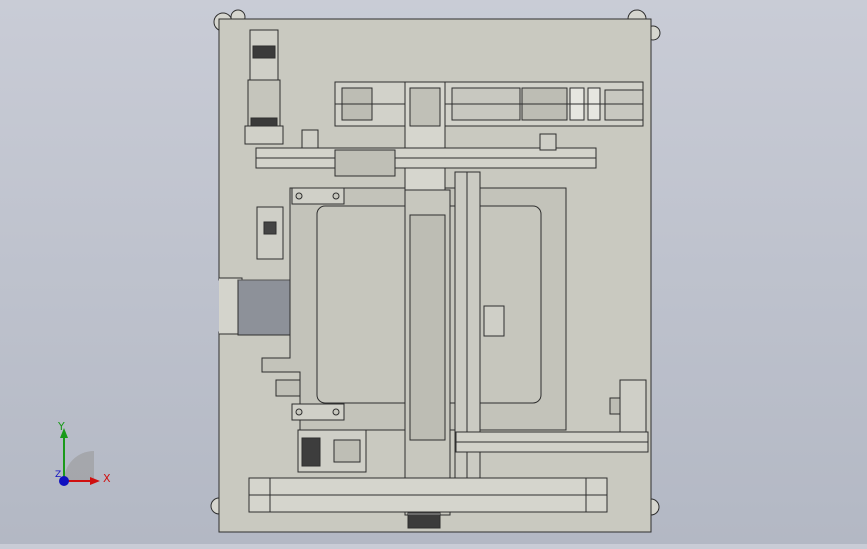  What do you see at coordinates (79, 457) in the screenshot?
I see `coordinate-triad` at bounding box center [79, 457].